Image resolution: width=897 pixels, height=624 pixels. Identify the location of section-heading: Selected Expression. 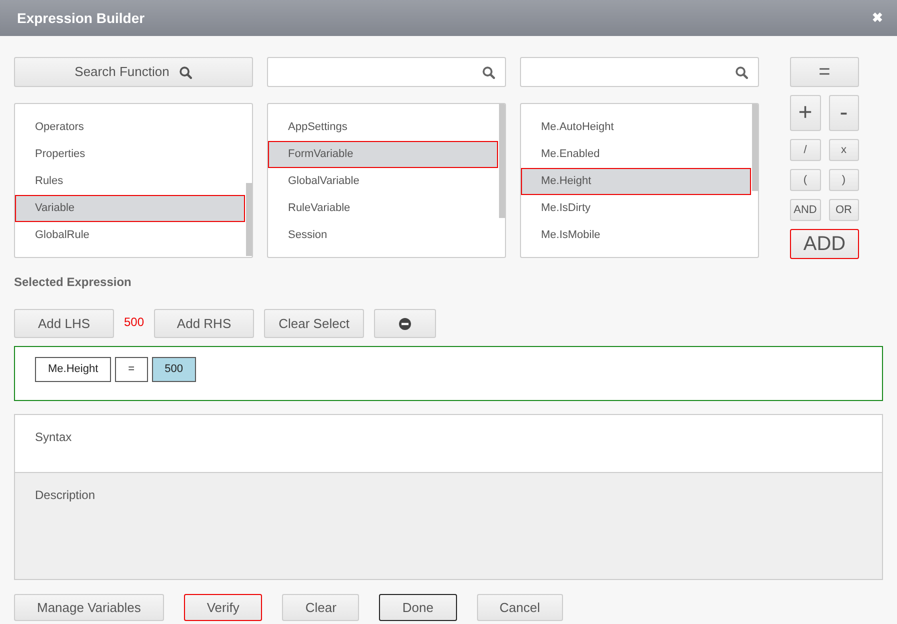
(73, 282).